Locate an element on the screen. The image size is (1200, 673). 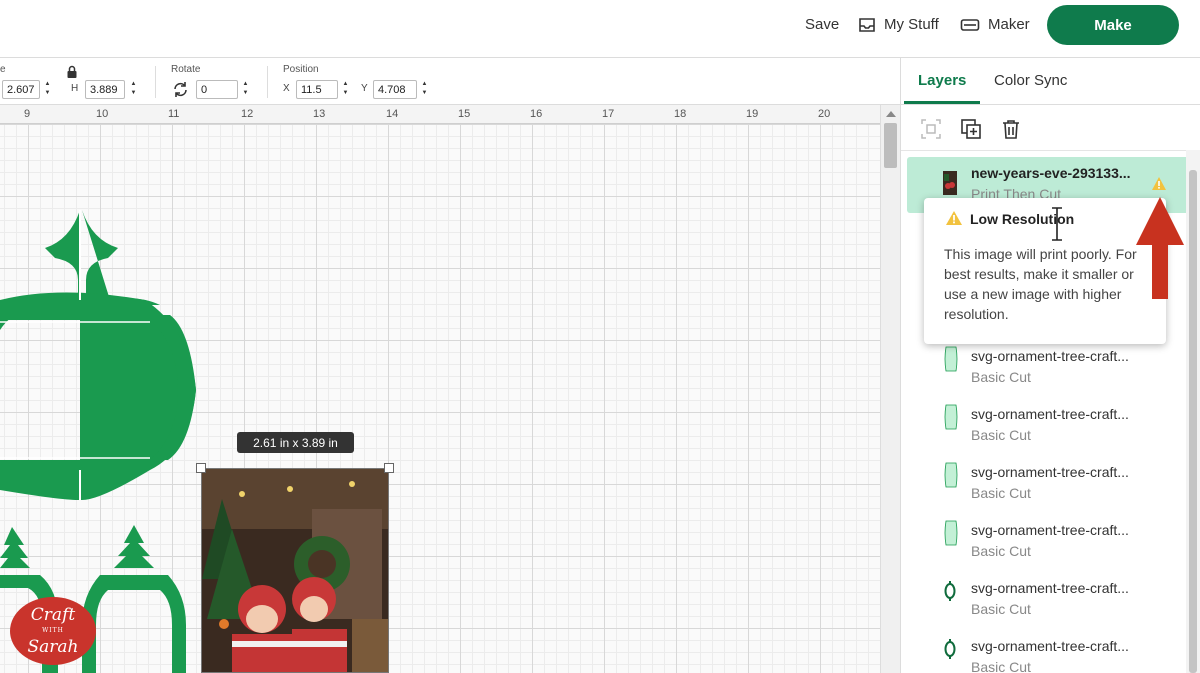
size-label: e is located at coordinates (3, 69).